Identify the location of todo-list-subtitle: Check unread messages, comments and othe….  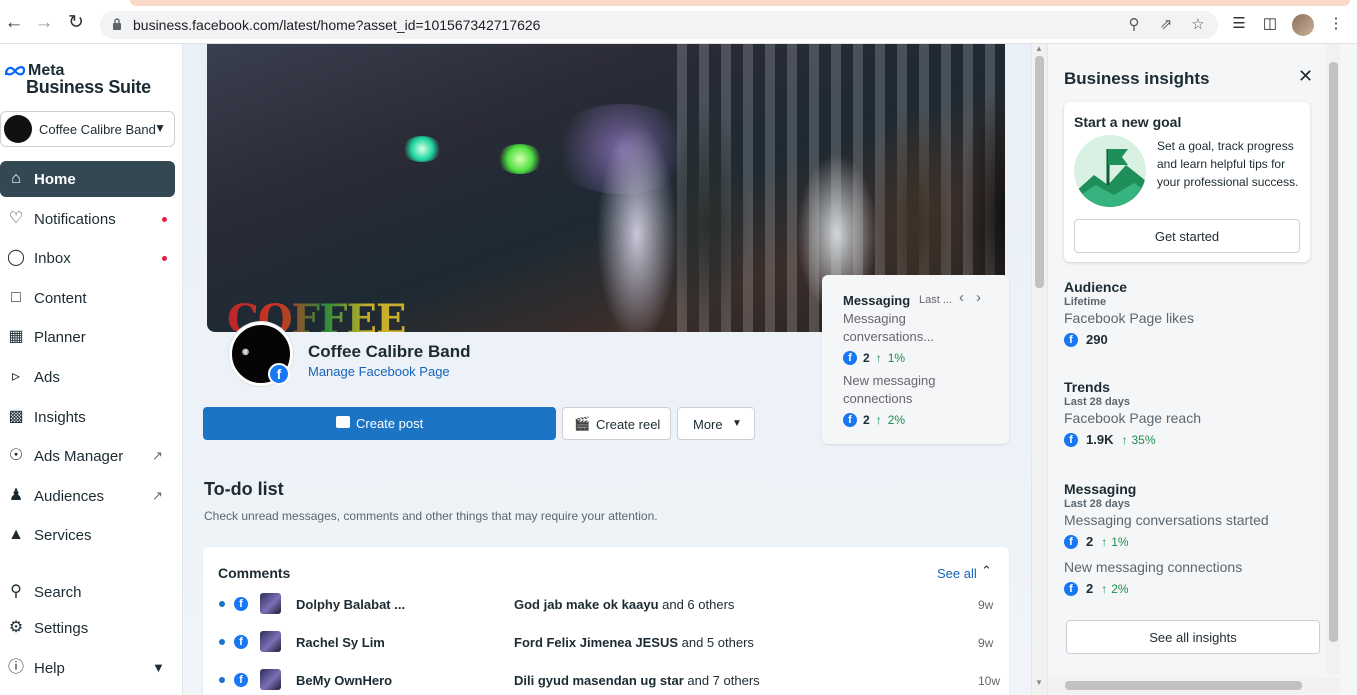
(431, 516).